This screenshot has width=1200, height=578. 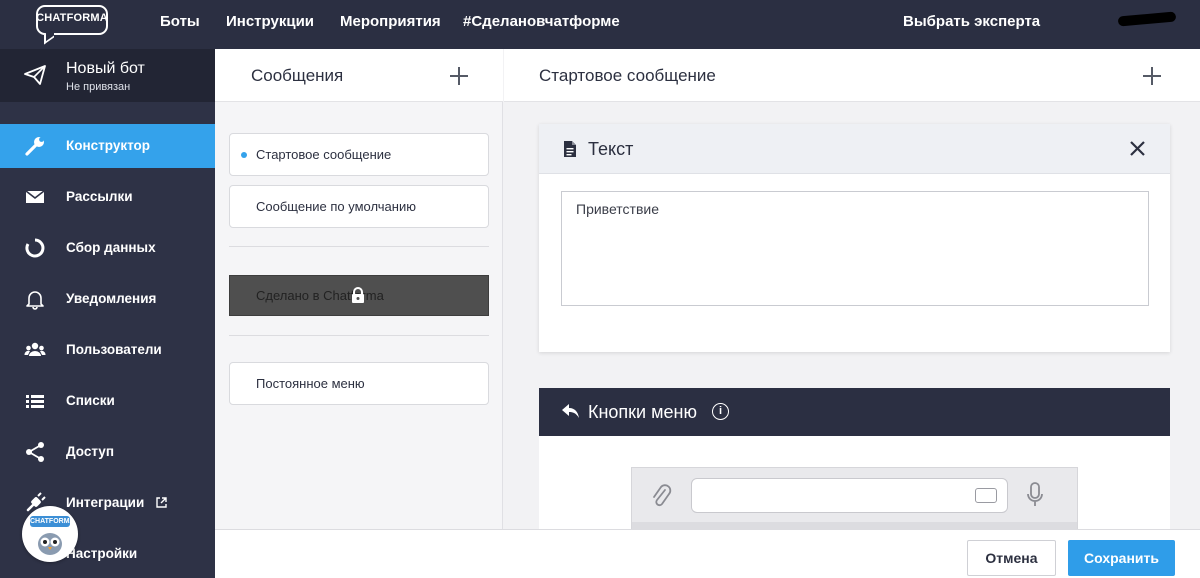 What do you see at coordinates (1121, 558) in the screenshot?
I see `save-button: Сохранить` at bounding box center [1121, 558].